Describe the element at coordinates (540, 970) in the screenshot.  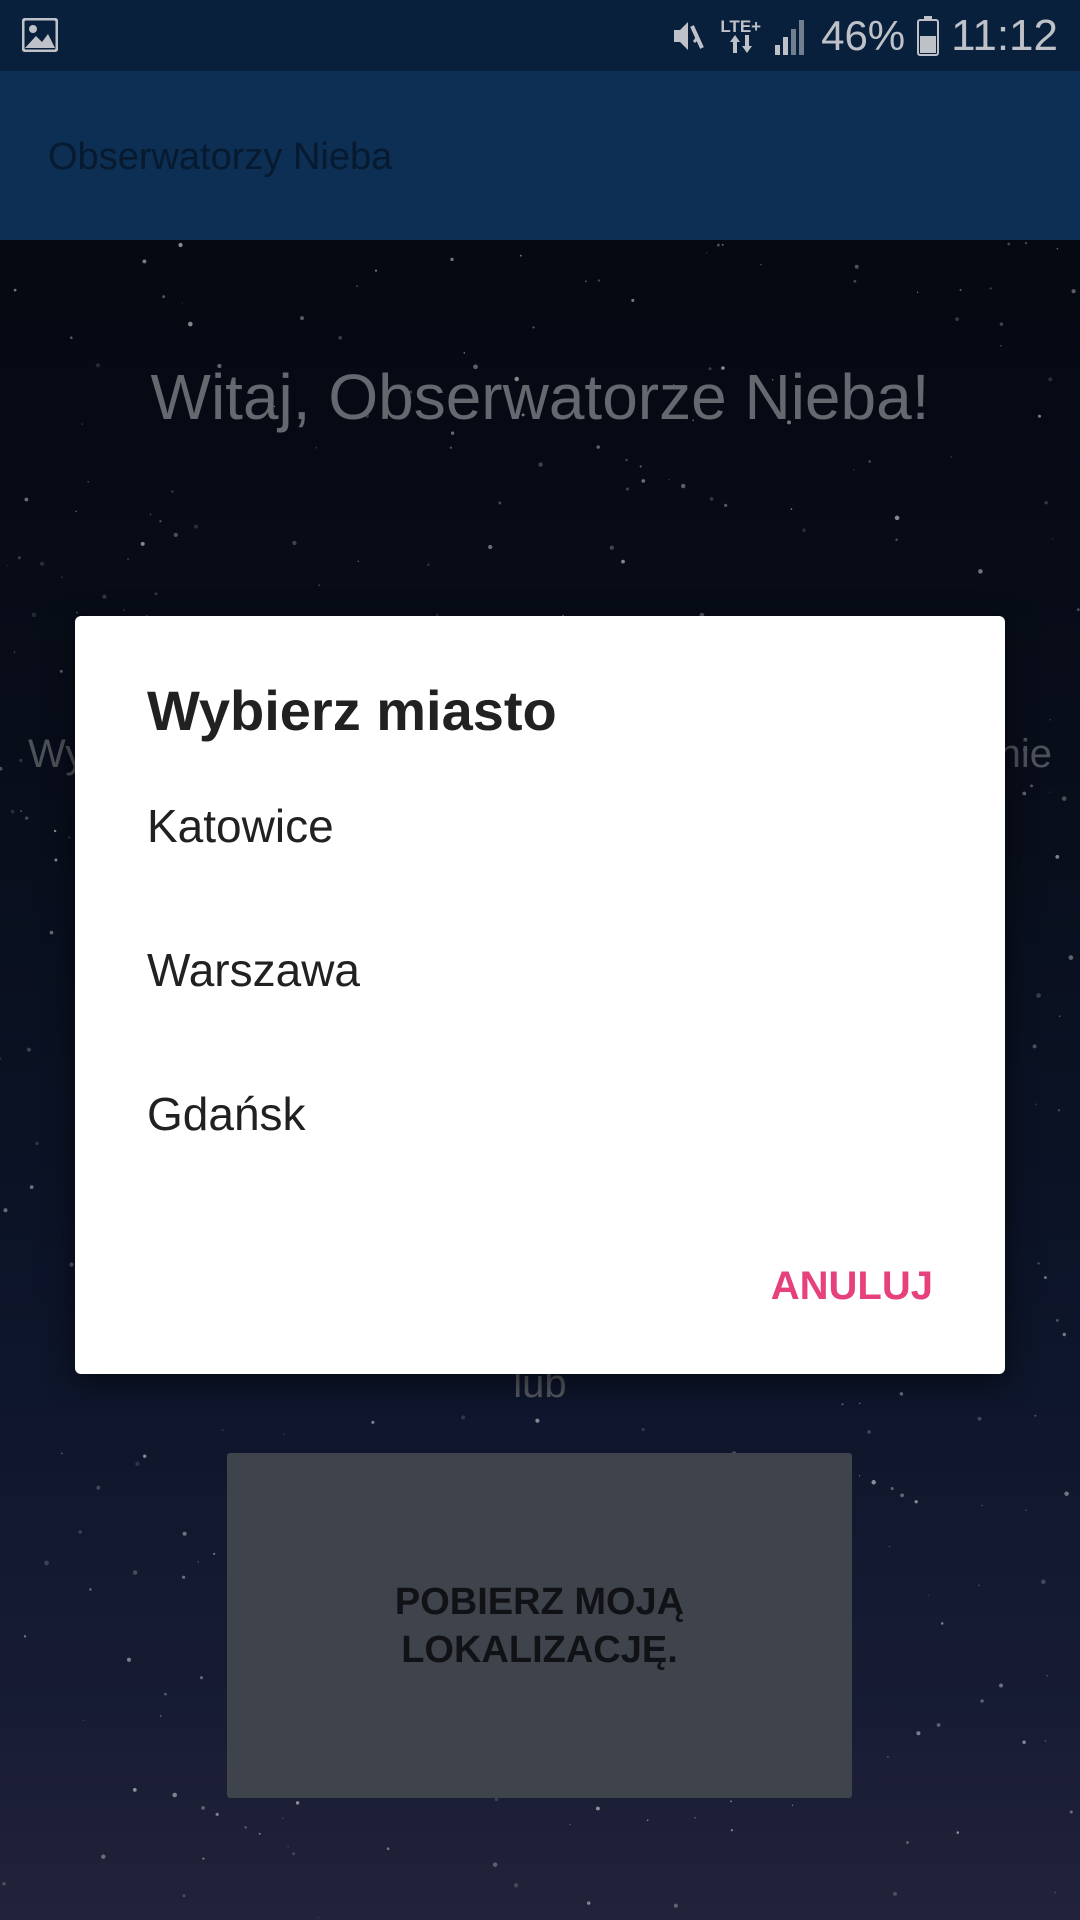
I see `city-option-warszawa: Warszawa` at that location.